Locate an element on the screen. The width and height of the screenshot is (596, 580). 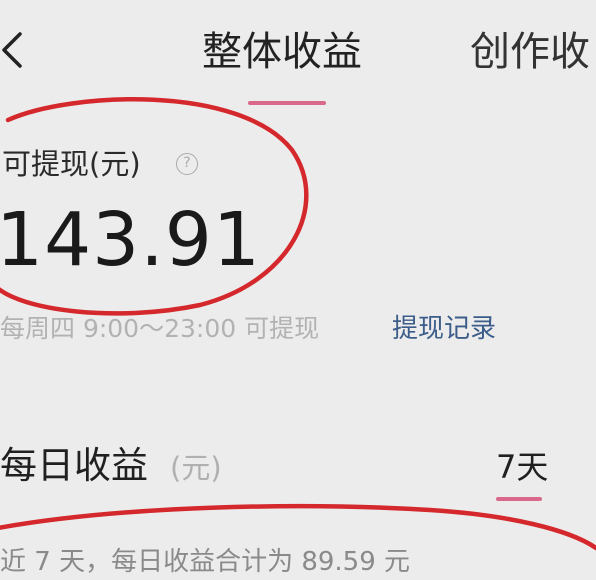
summary-highlight-circle is located at coordinates (298, 527).